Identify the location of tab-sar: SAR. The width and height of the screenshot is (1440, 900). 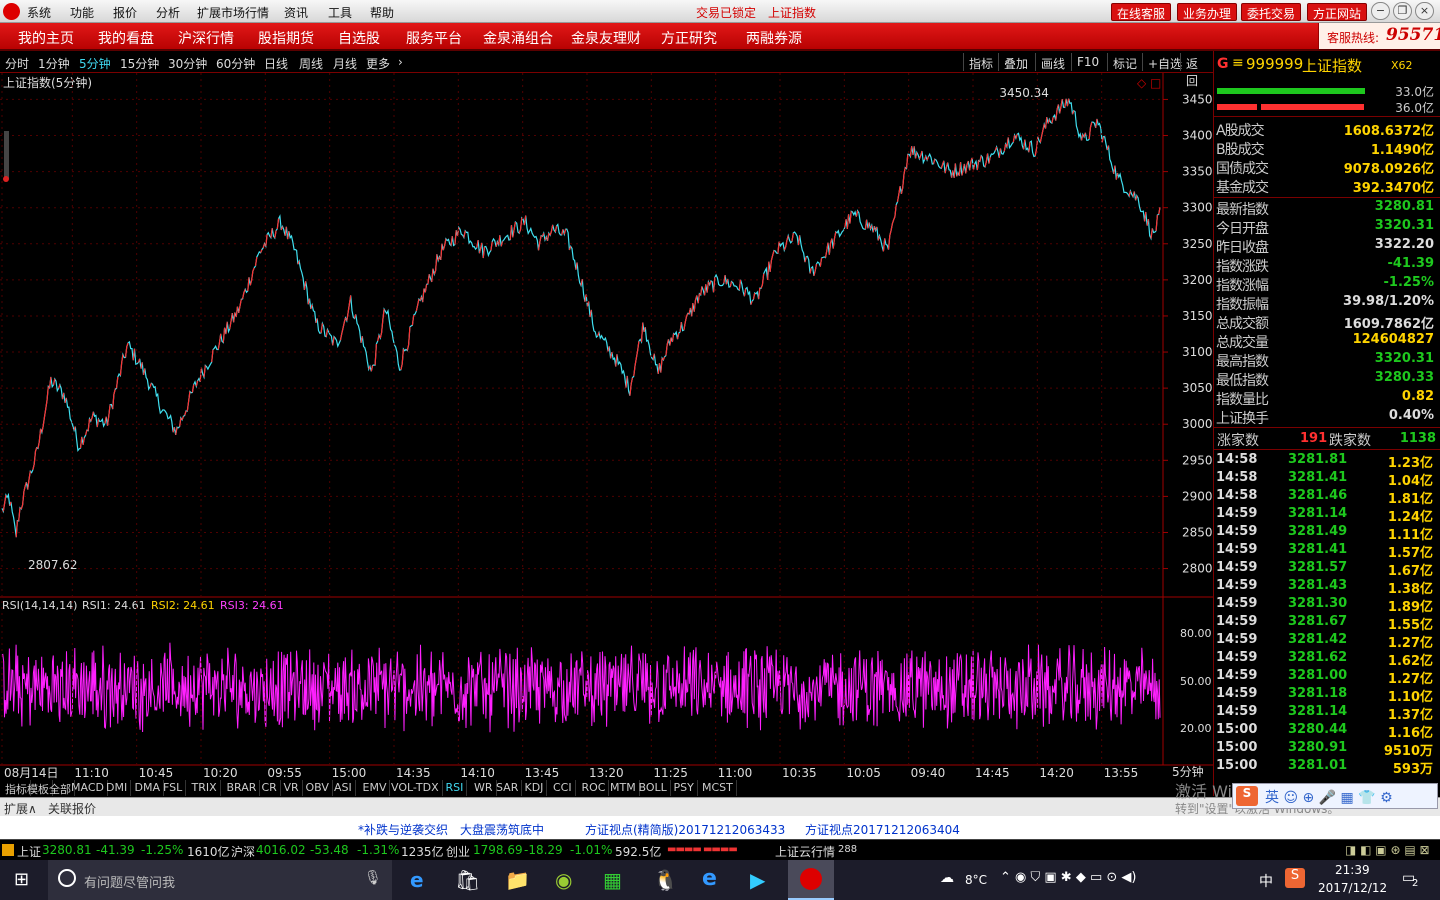
(508, 788).